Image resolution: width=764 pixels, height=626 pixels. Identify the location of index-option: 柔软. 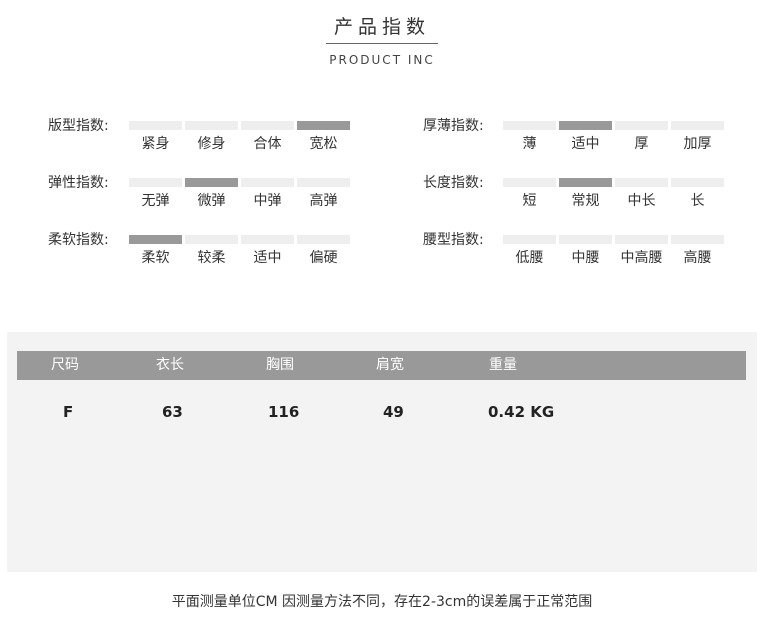
(155, 251).